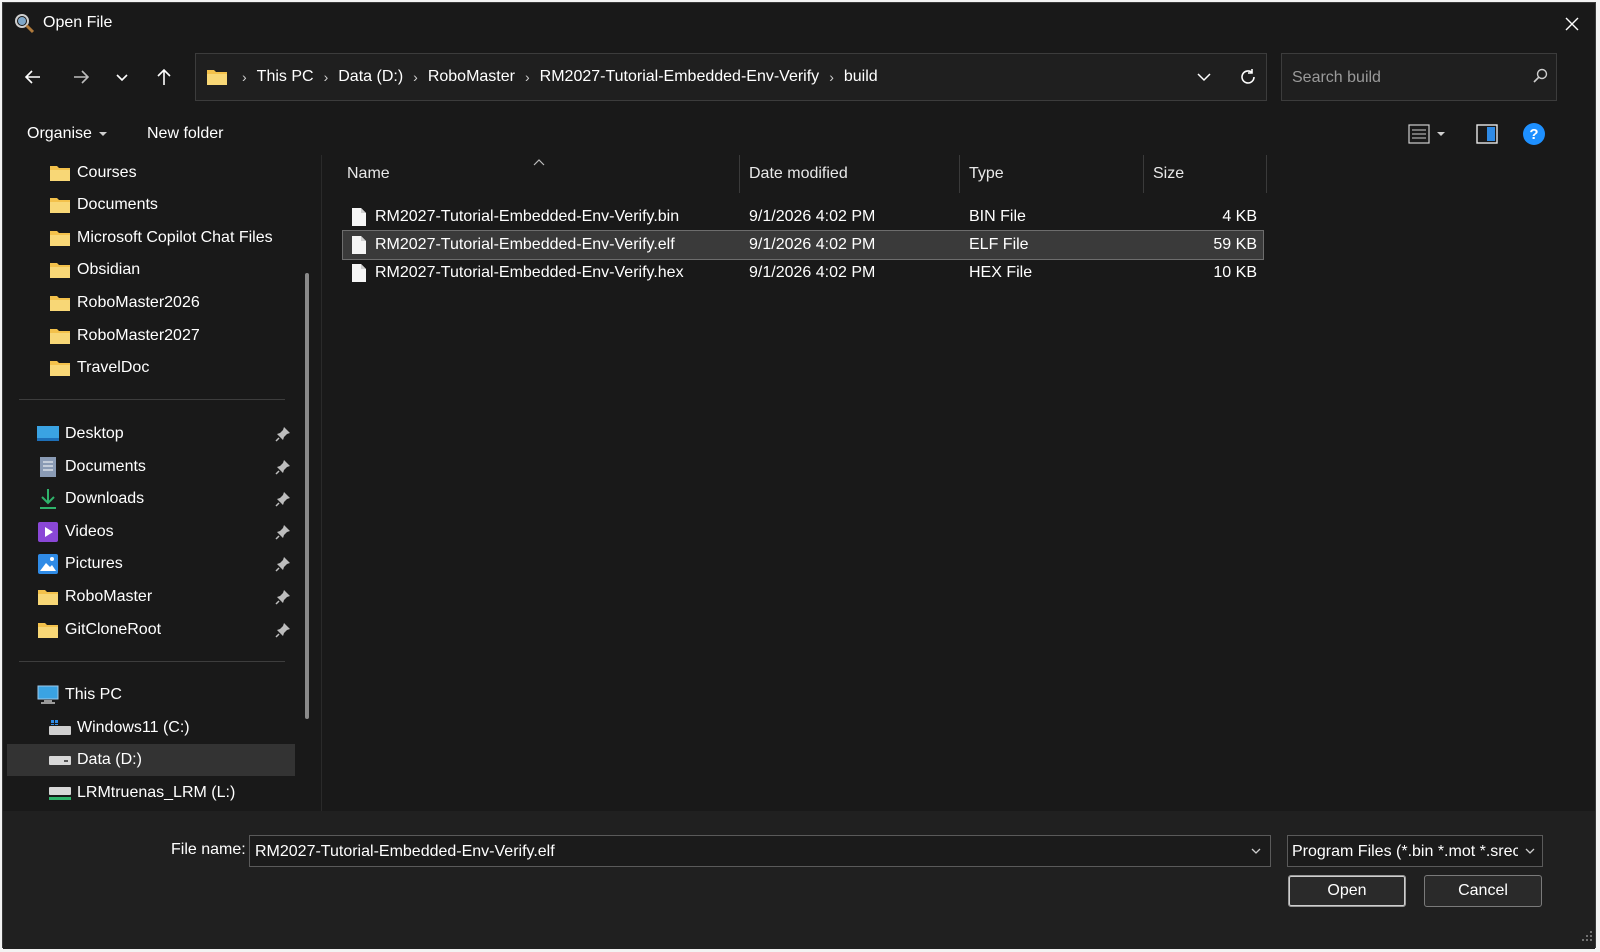 This screenshot has height=952, width=1600. What do you see at coordinates (208, 849) in the screenshot?
I see `file-name-label: File name:` at bounding box center [208, 849].